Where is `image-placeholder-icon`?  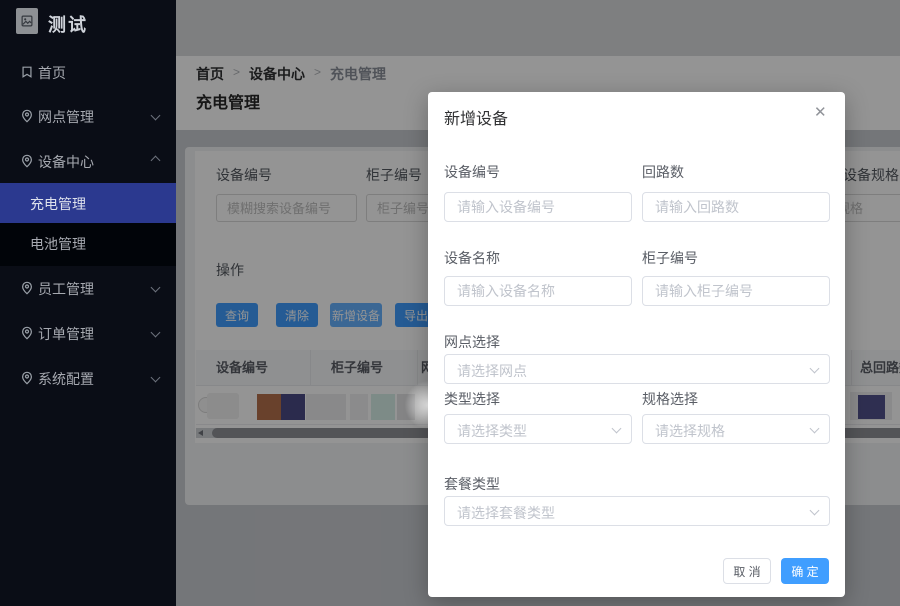
image-placeholder-icon is located at coordinates (27, 21).